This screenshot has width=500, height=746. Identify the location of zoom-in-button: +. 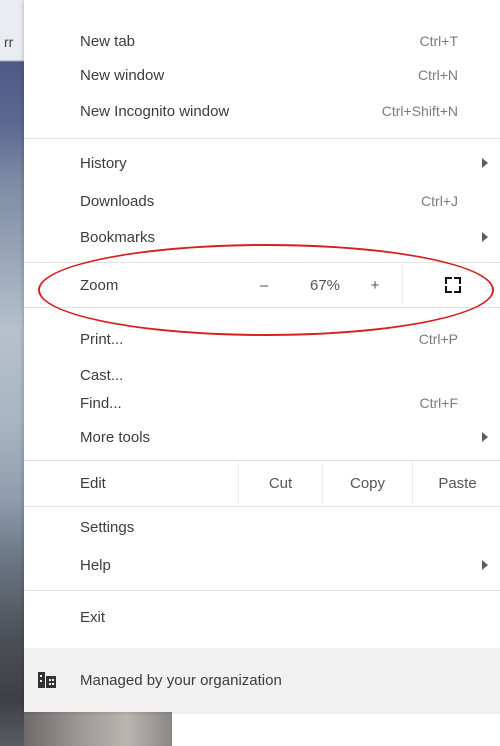
(375, 285).